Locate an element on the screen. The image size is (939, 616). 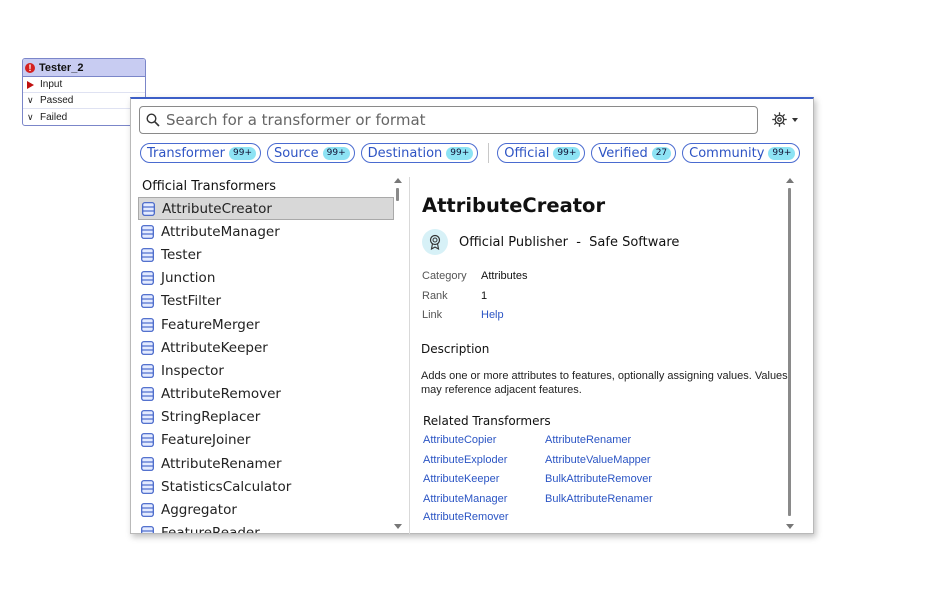
list-item: AttributeRemover is located at coordinates (266, 394).